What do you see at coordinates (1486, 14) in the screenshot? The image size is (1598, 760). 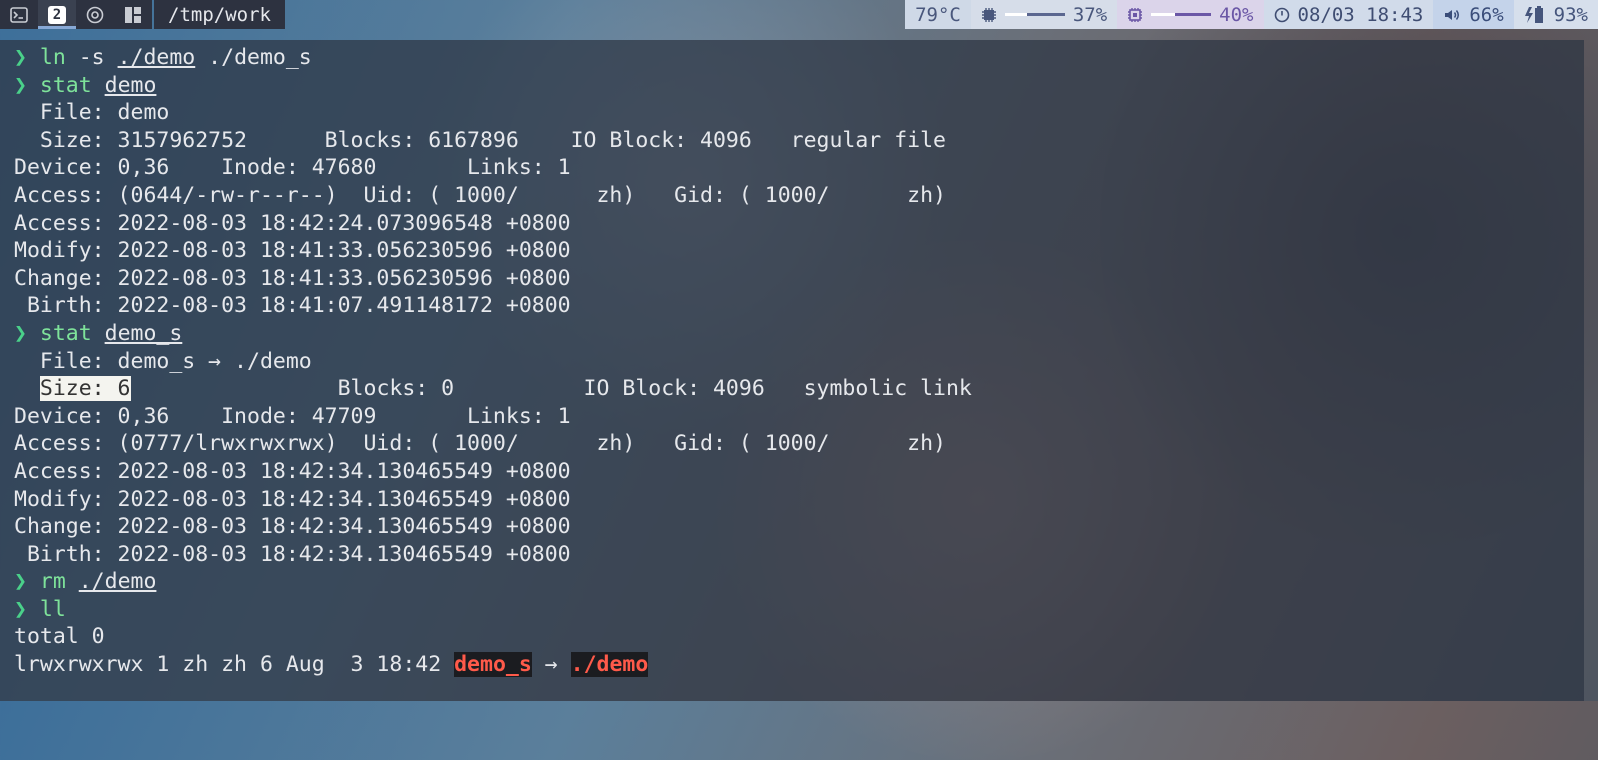 I see `volume-value: 66%` at bounding box center [1486, 14].